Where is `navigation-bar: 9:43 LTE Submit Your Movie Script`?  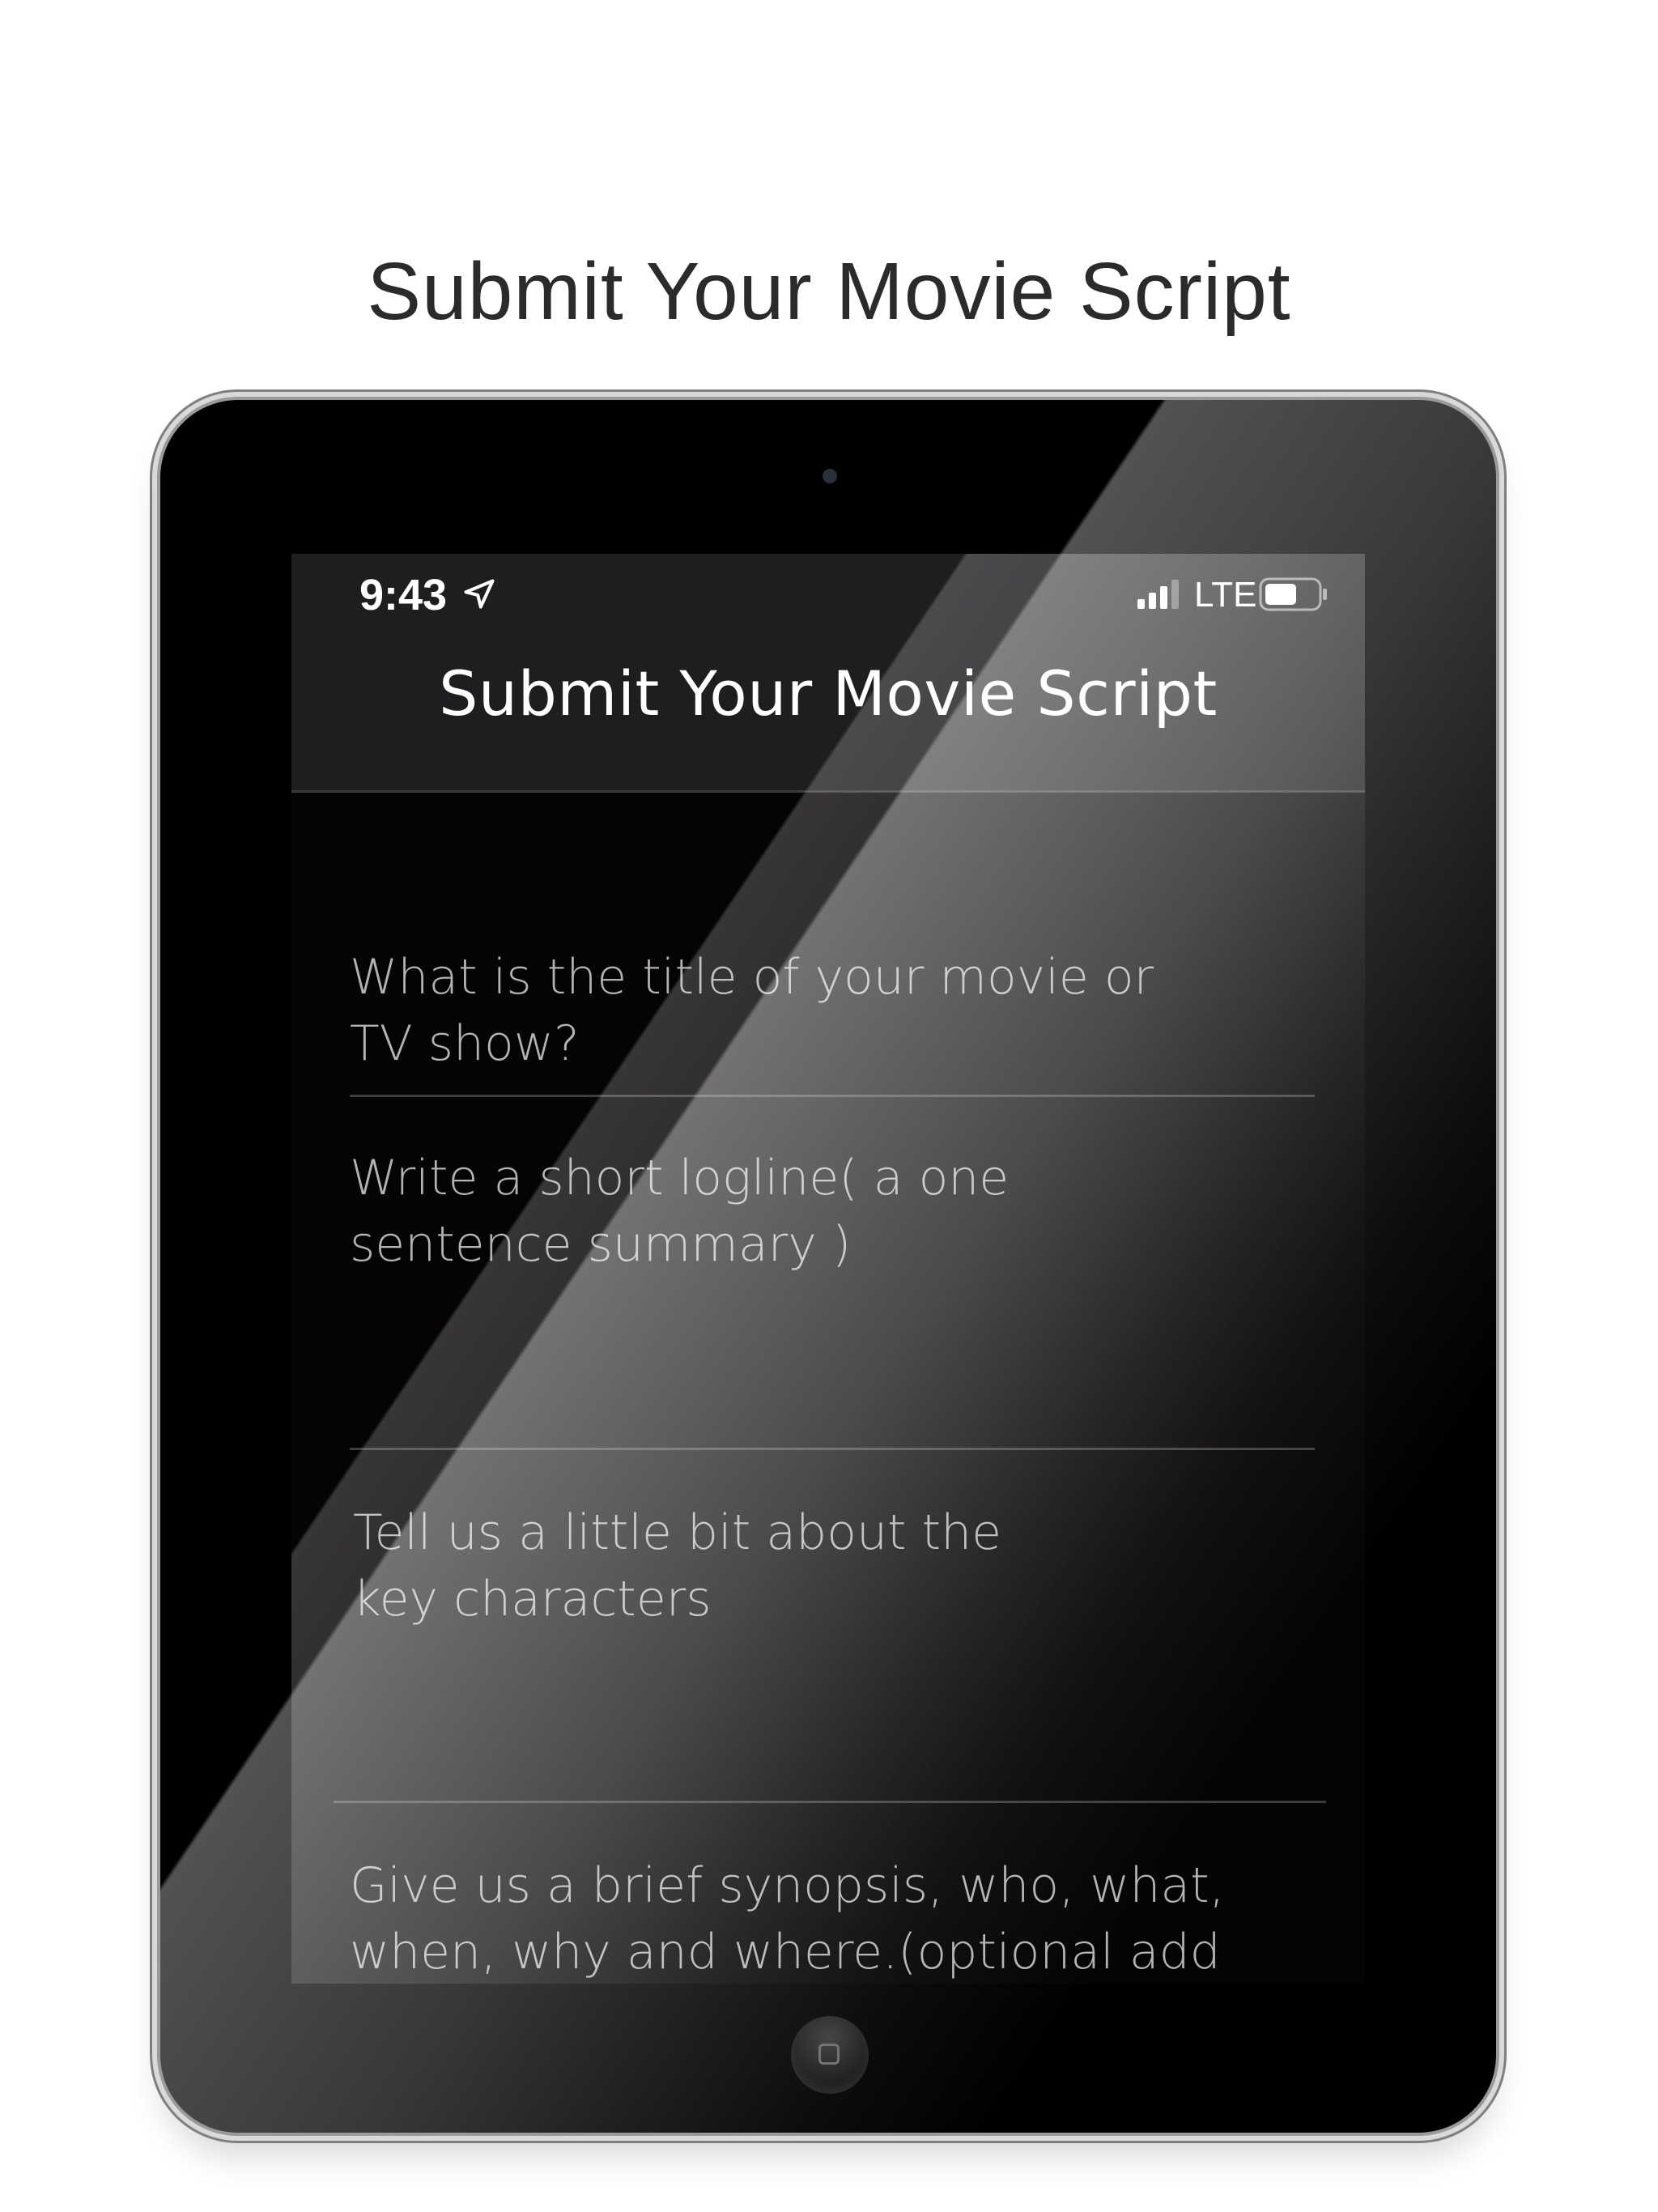
navigation-bar: 9:43 LTE Submit Your Movie Script is located at coordinates (828, 674).